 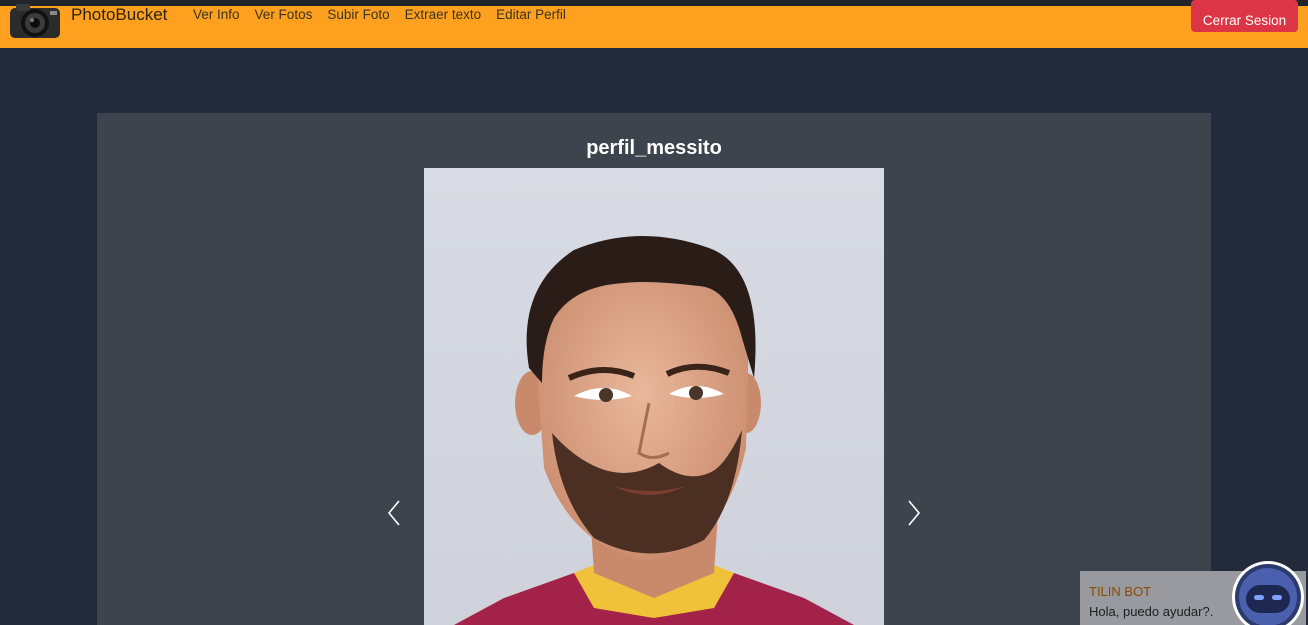 What do you see at coordinates (216, 15) in the screenshot?
I see `nav-link-ver-info: Ver Info` at bounding box center [216, 15].